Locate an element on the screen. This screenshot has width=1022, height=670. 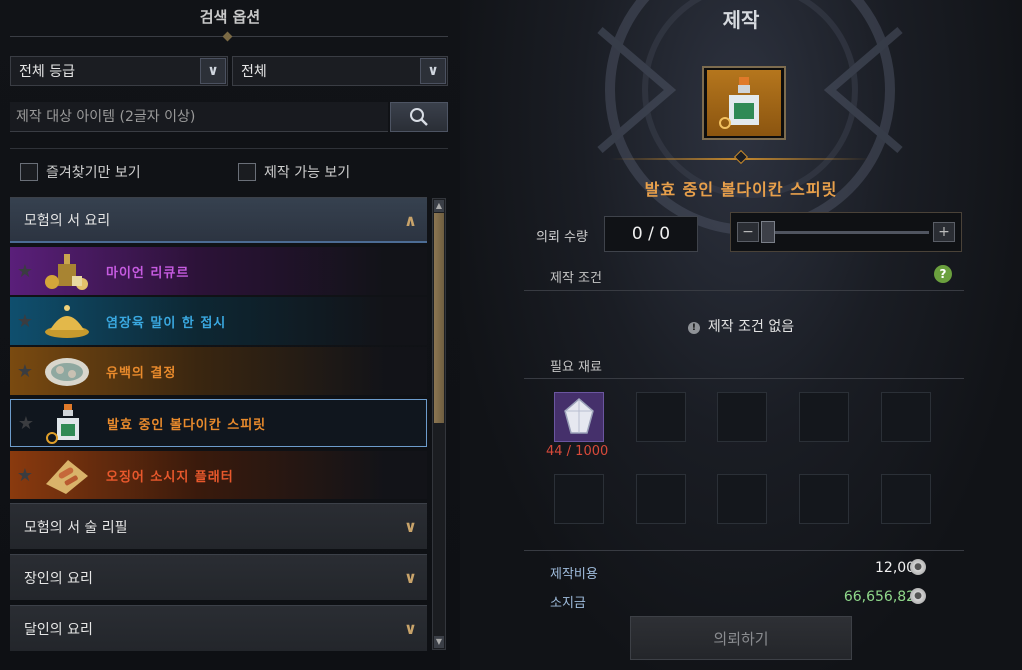
list-item: ★ 염장육 말이 한 접시 is located at coordinates (218, 321).